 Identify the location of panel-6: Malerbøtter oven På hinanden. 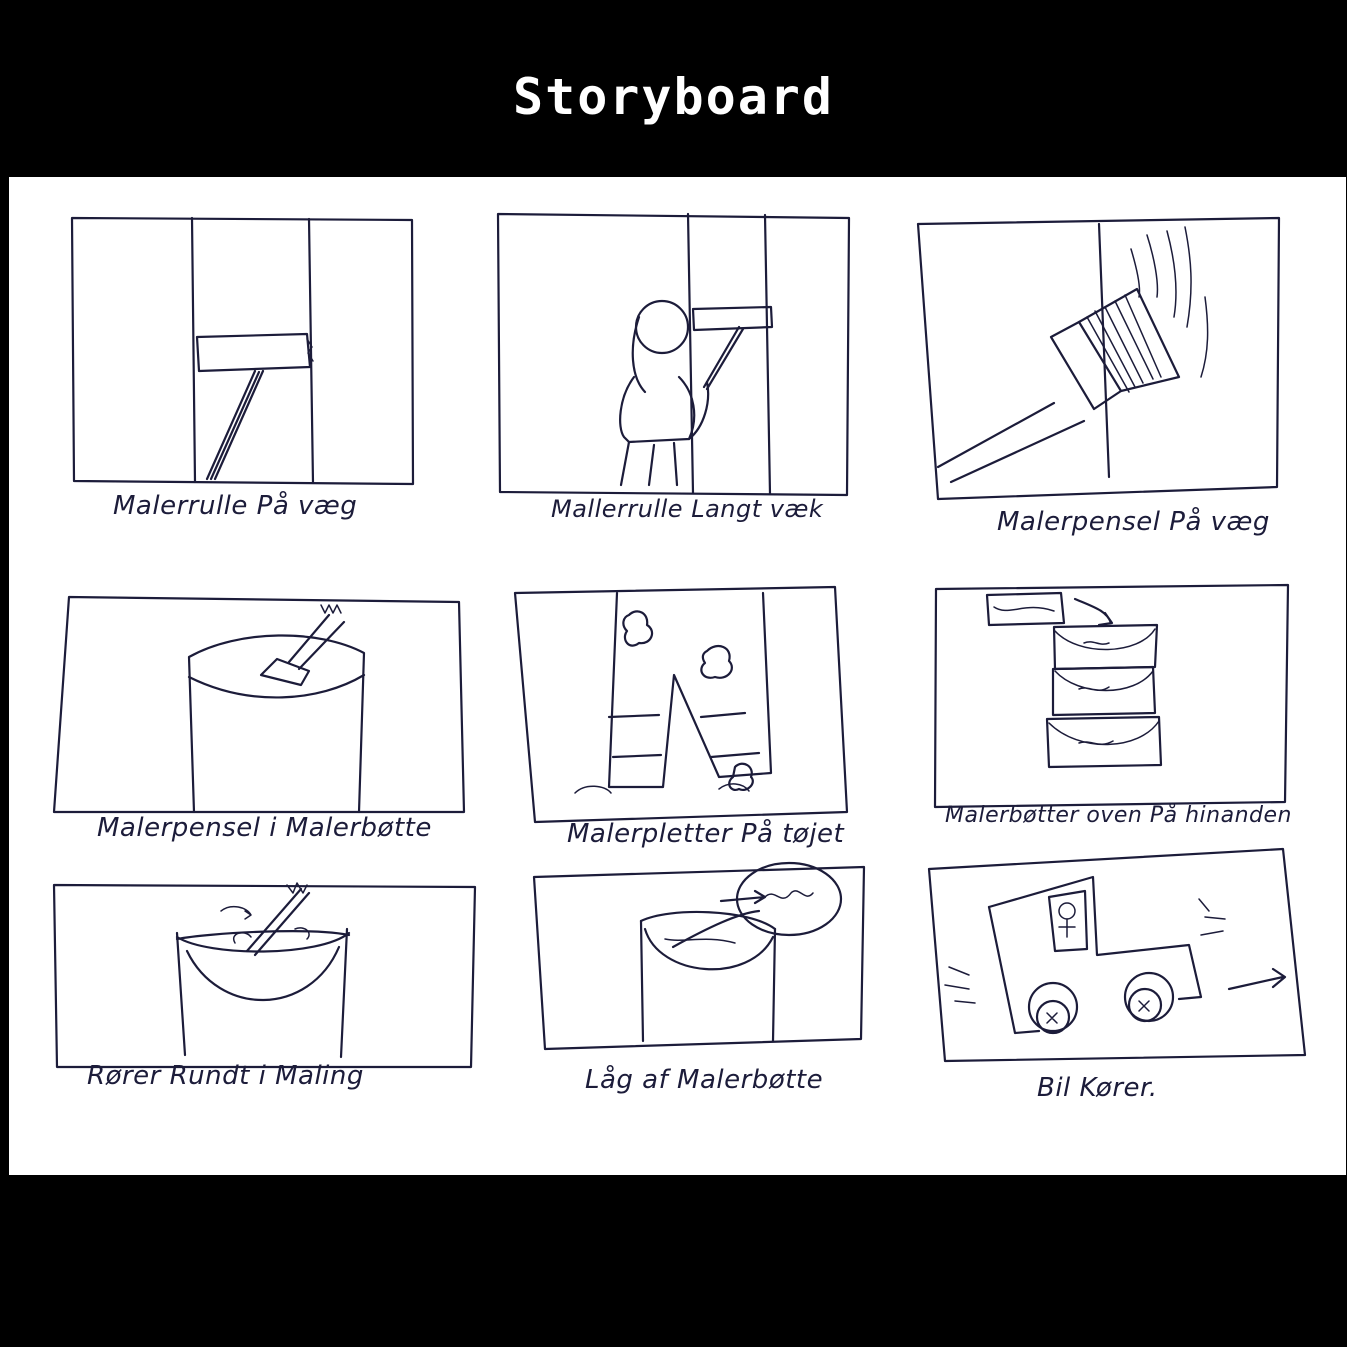
(1112, 717).